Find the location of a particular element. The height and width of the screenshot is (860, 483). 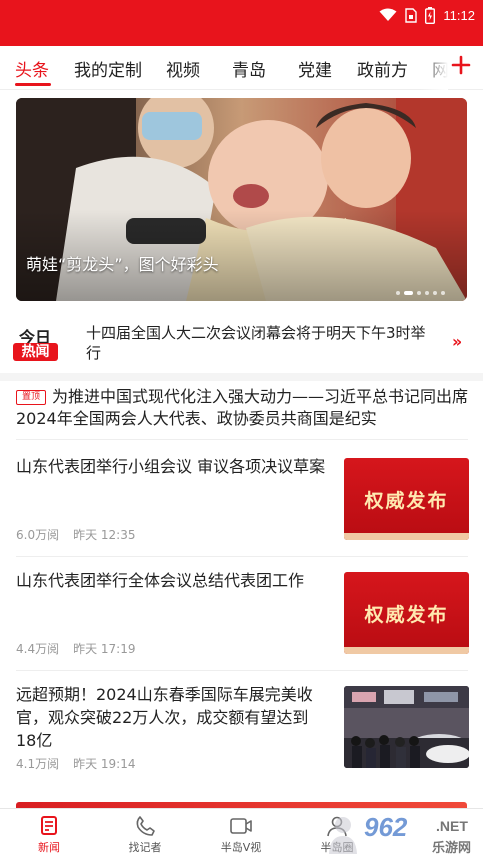

news-meta: 4.4万阅 昨天 17:19 is located at coordinates (76, 648).